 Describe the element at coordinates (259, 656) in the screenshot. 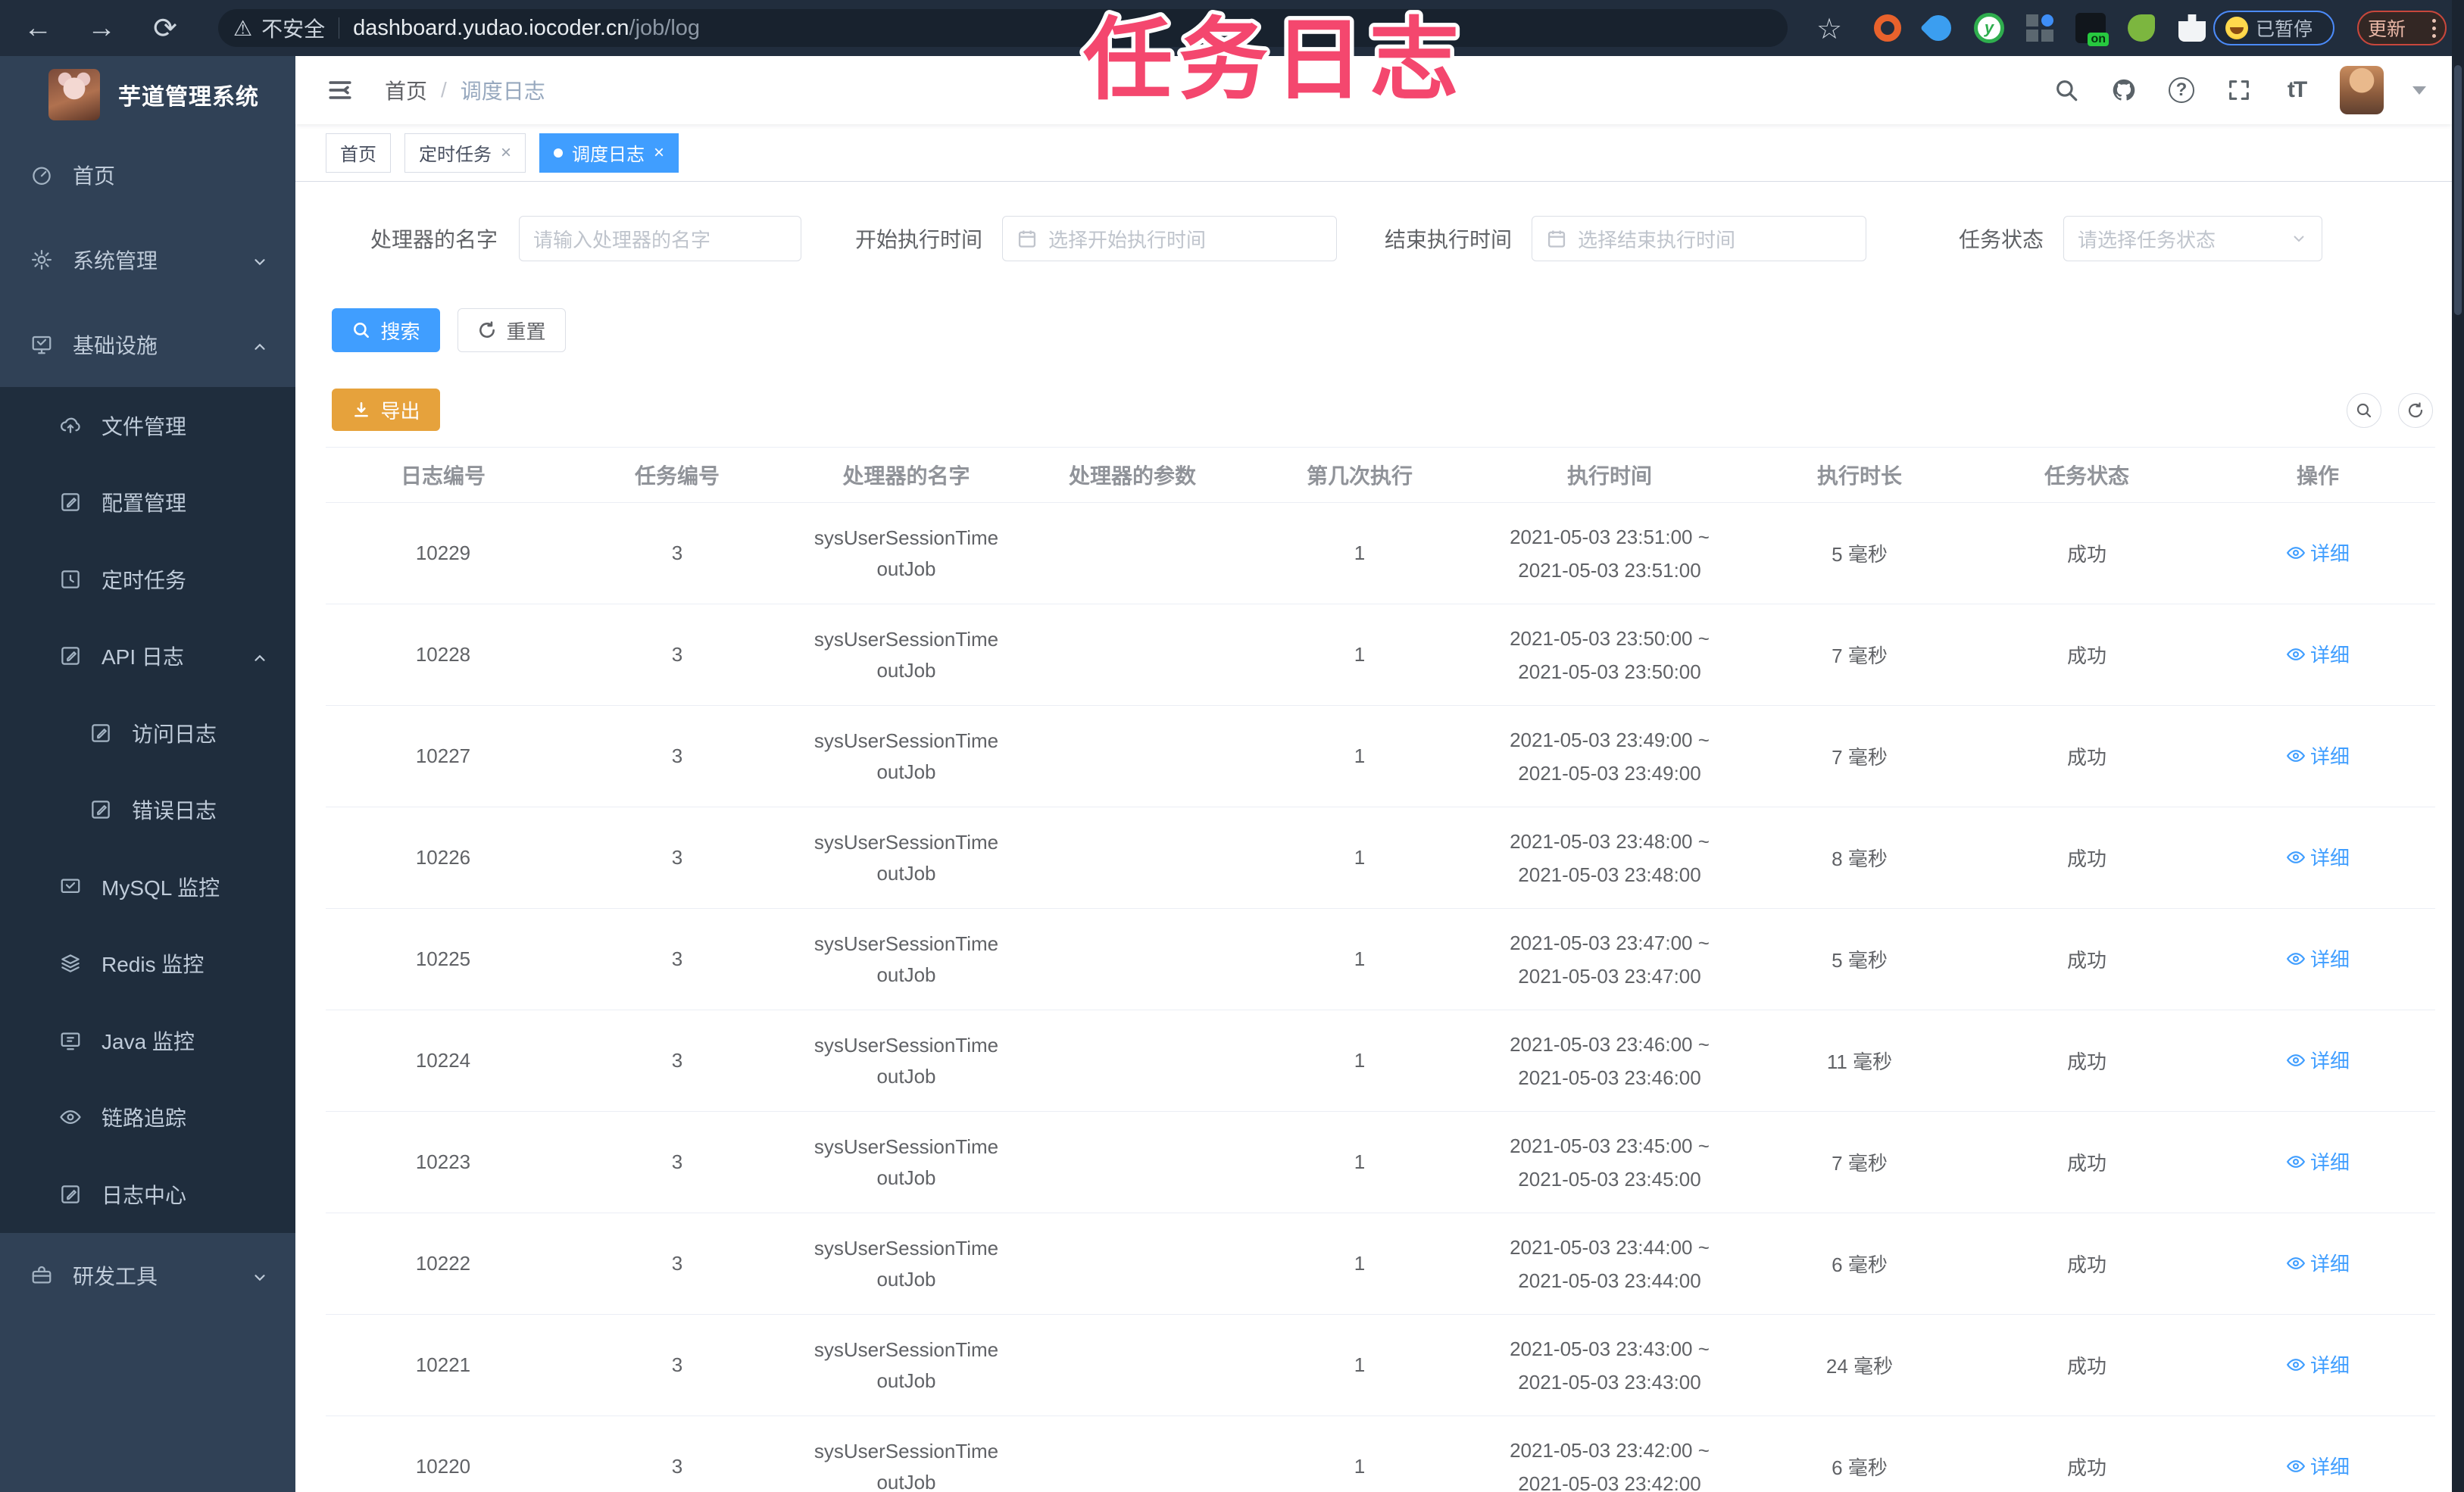

I see `chevron-up-icon` at that location.